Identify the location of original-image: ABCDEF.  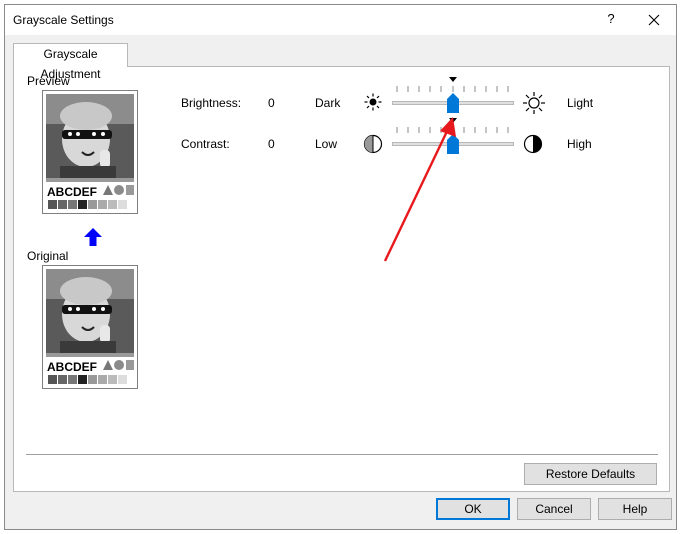
(90, 327).